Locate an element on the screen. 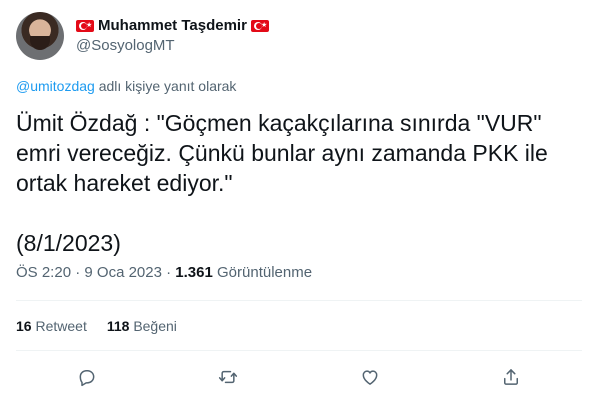 The image size is (598, 401). replying-to-label: adlı kişiye yanıt olarak is located at coordinates (165, 86).